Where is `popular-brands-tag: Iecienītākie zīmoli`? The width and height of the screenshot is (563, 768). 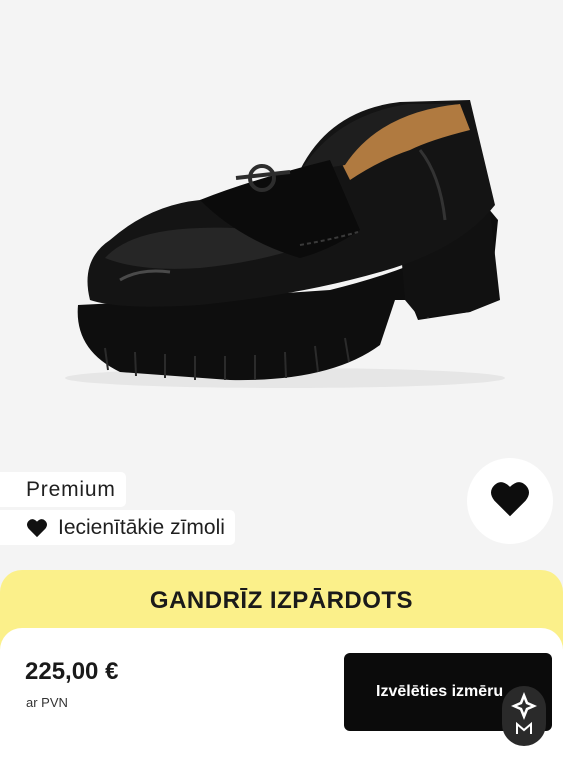 popular-brands-tag: Iecienītākie zīmoli is located at coordinates (117, 527).